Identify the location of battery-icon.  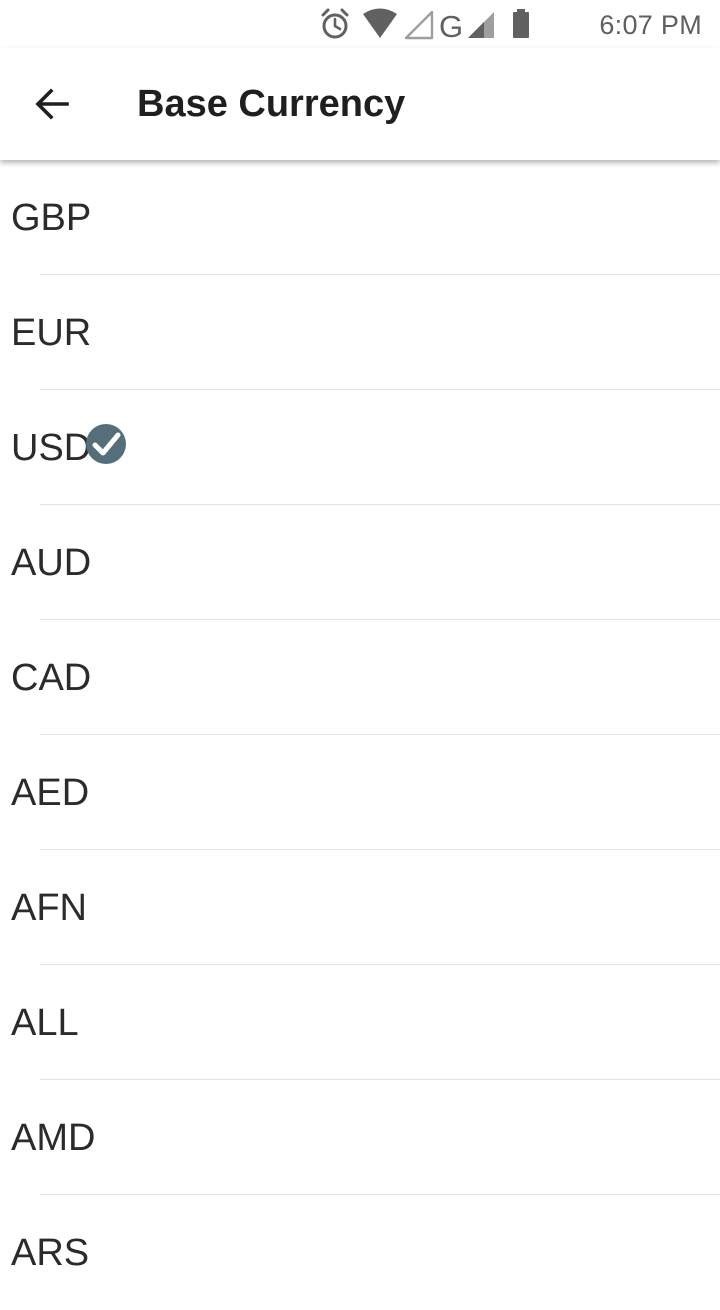
(521, 23).